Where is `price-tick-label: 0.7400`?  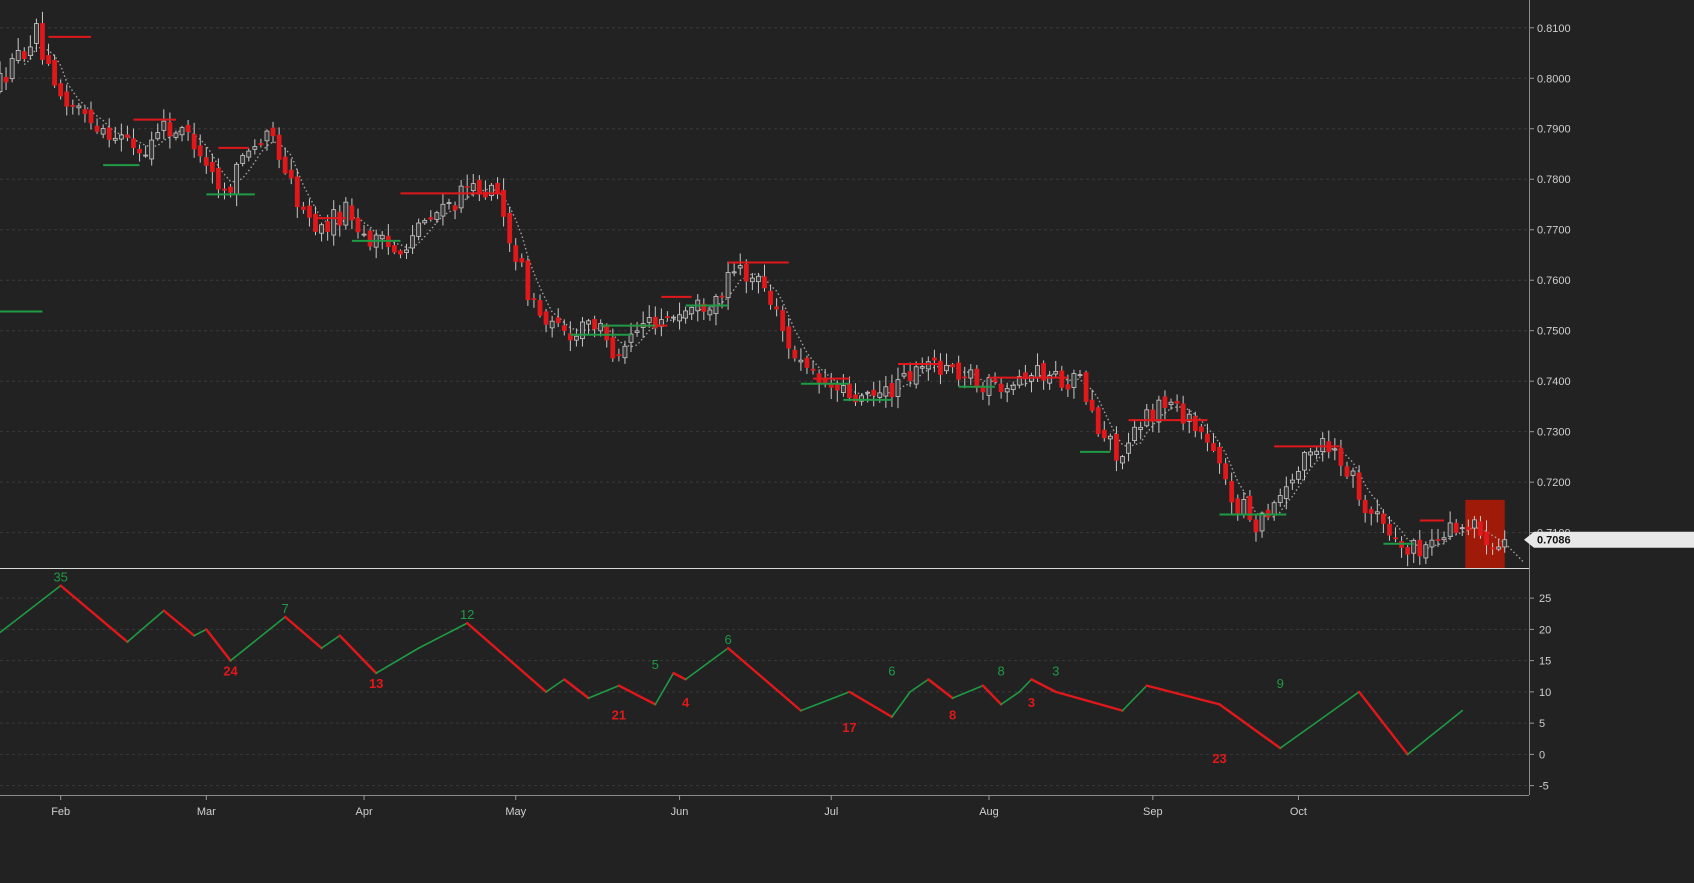 price-tick-label: 0.7400 is located at coordinates (1554, 382).